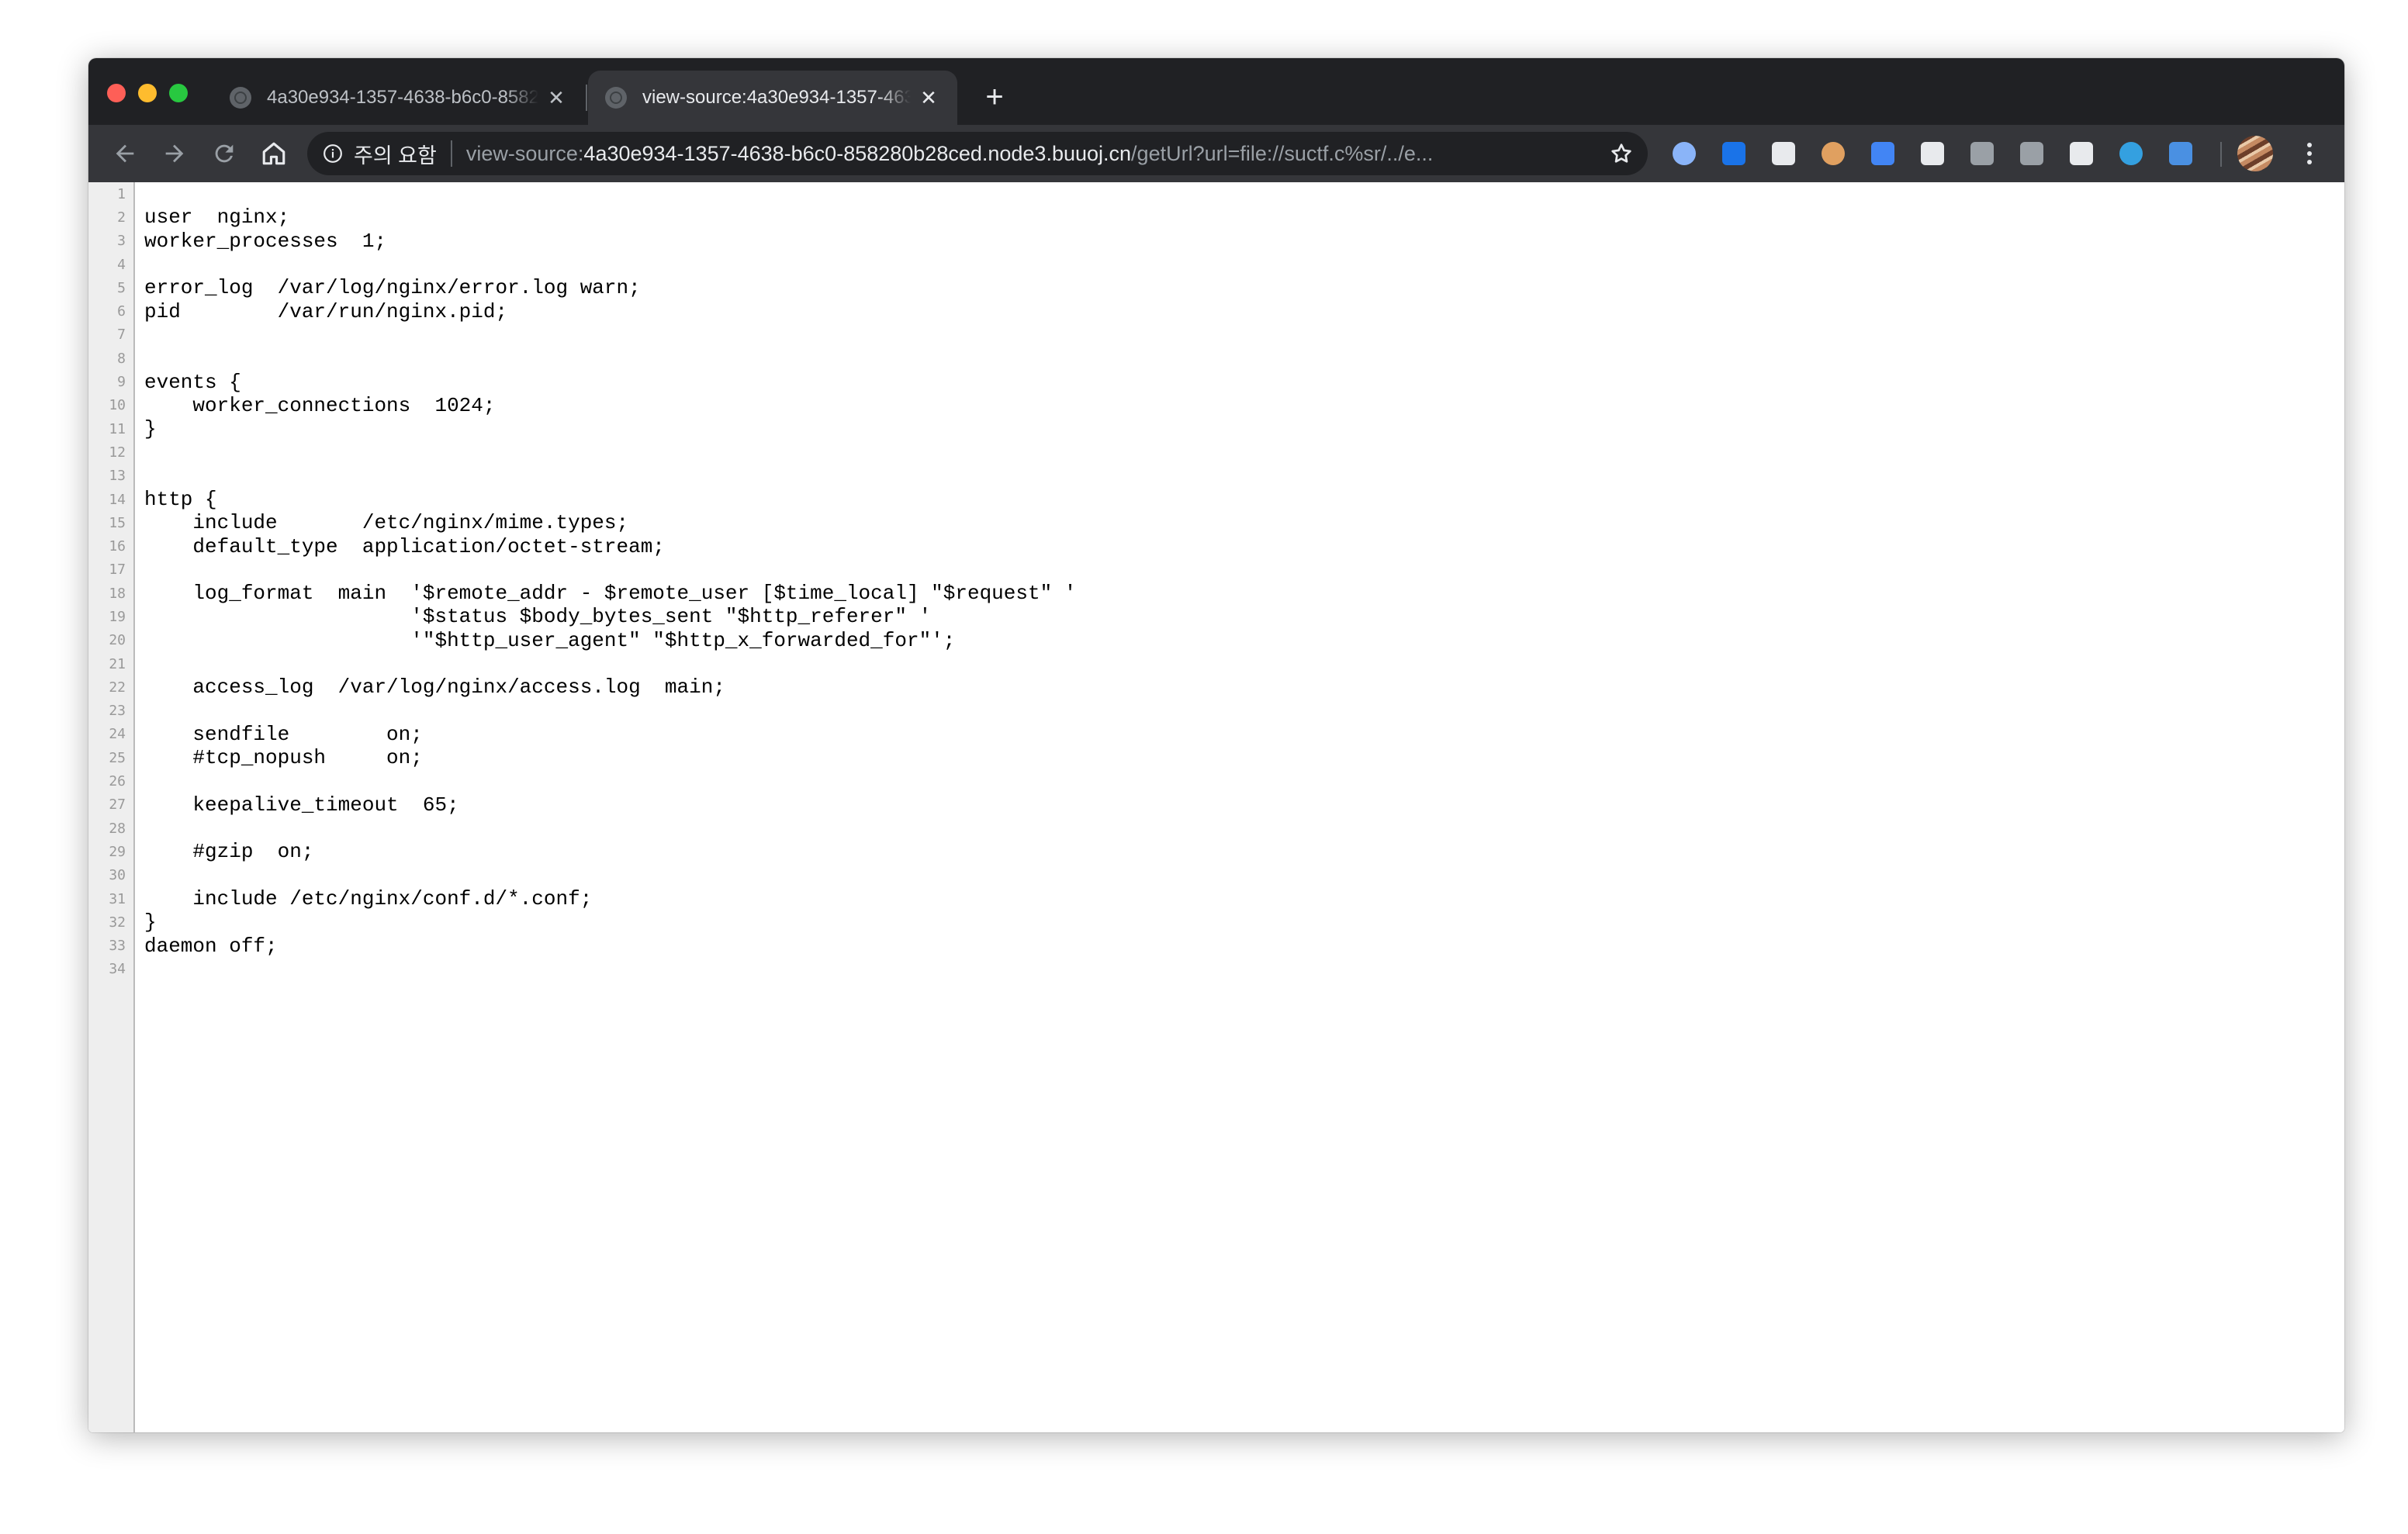  I want to click on source-line: 24 sendfile on;, so click(582, 734).